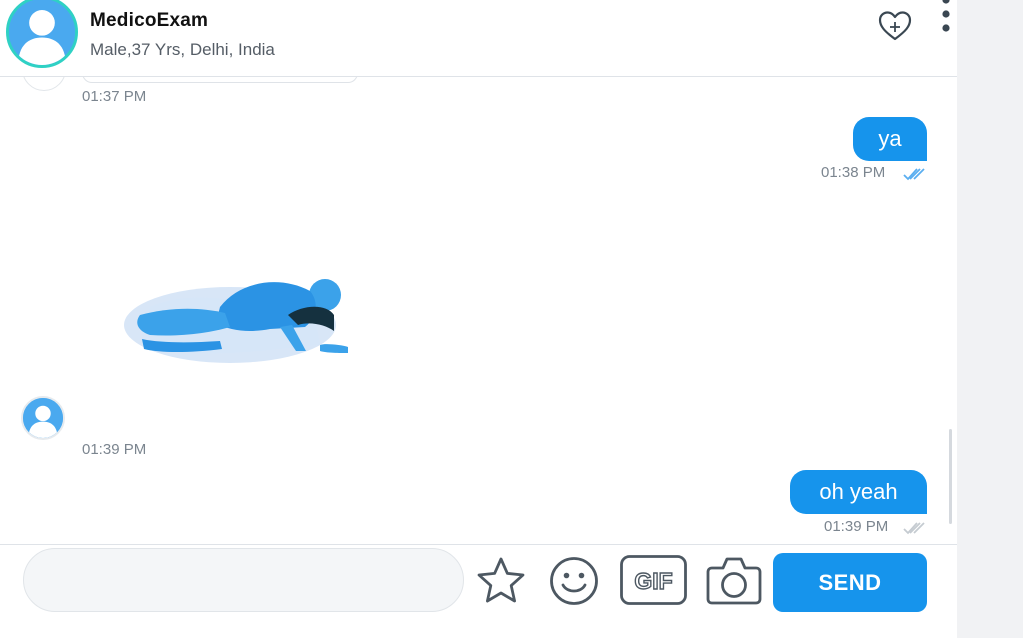  Describe the element at coordinates (236, 322) in the screenshot. I see `sticker-image` at that location.